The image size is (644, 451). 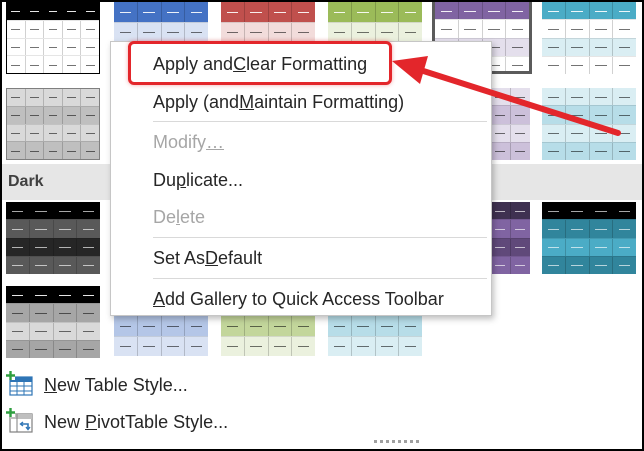 I want to click on new-table-style-icon, so click(x=23, y=385).